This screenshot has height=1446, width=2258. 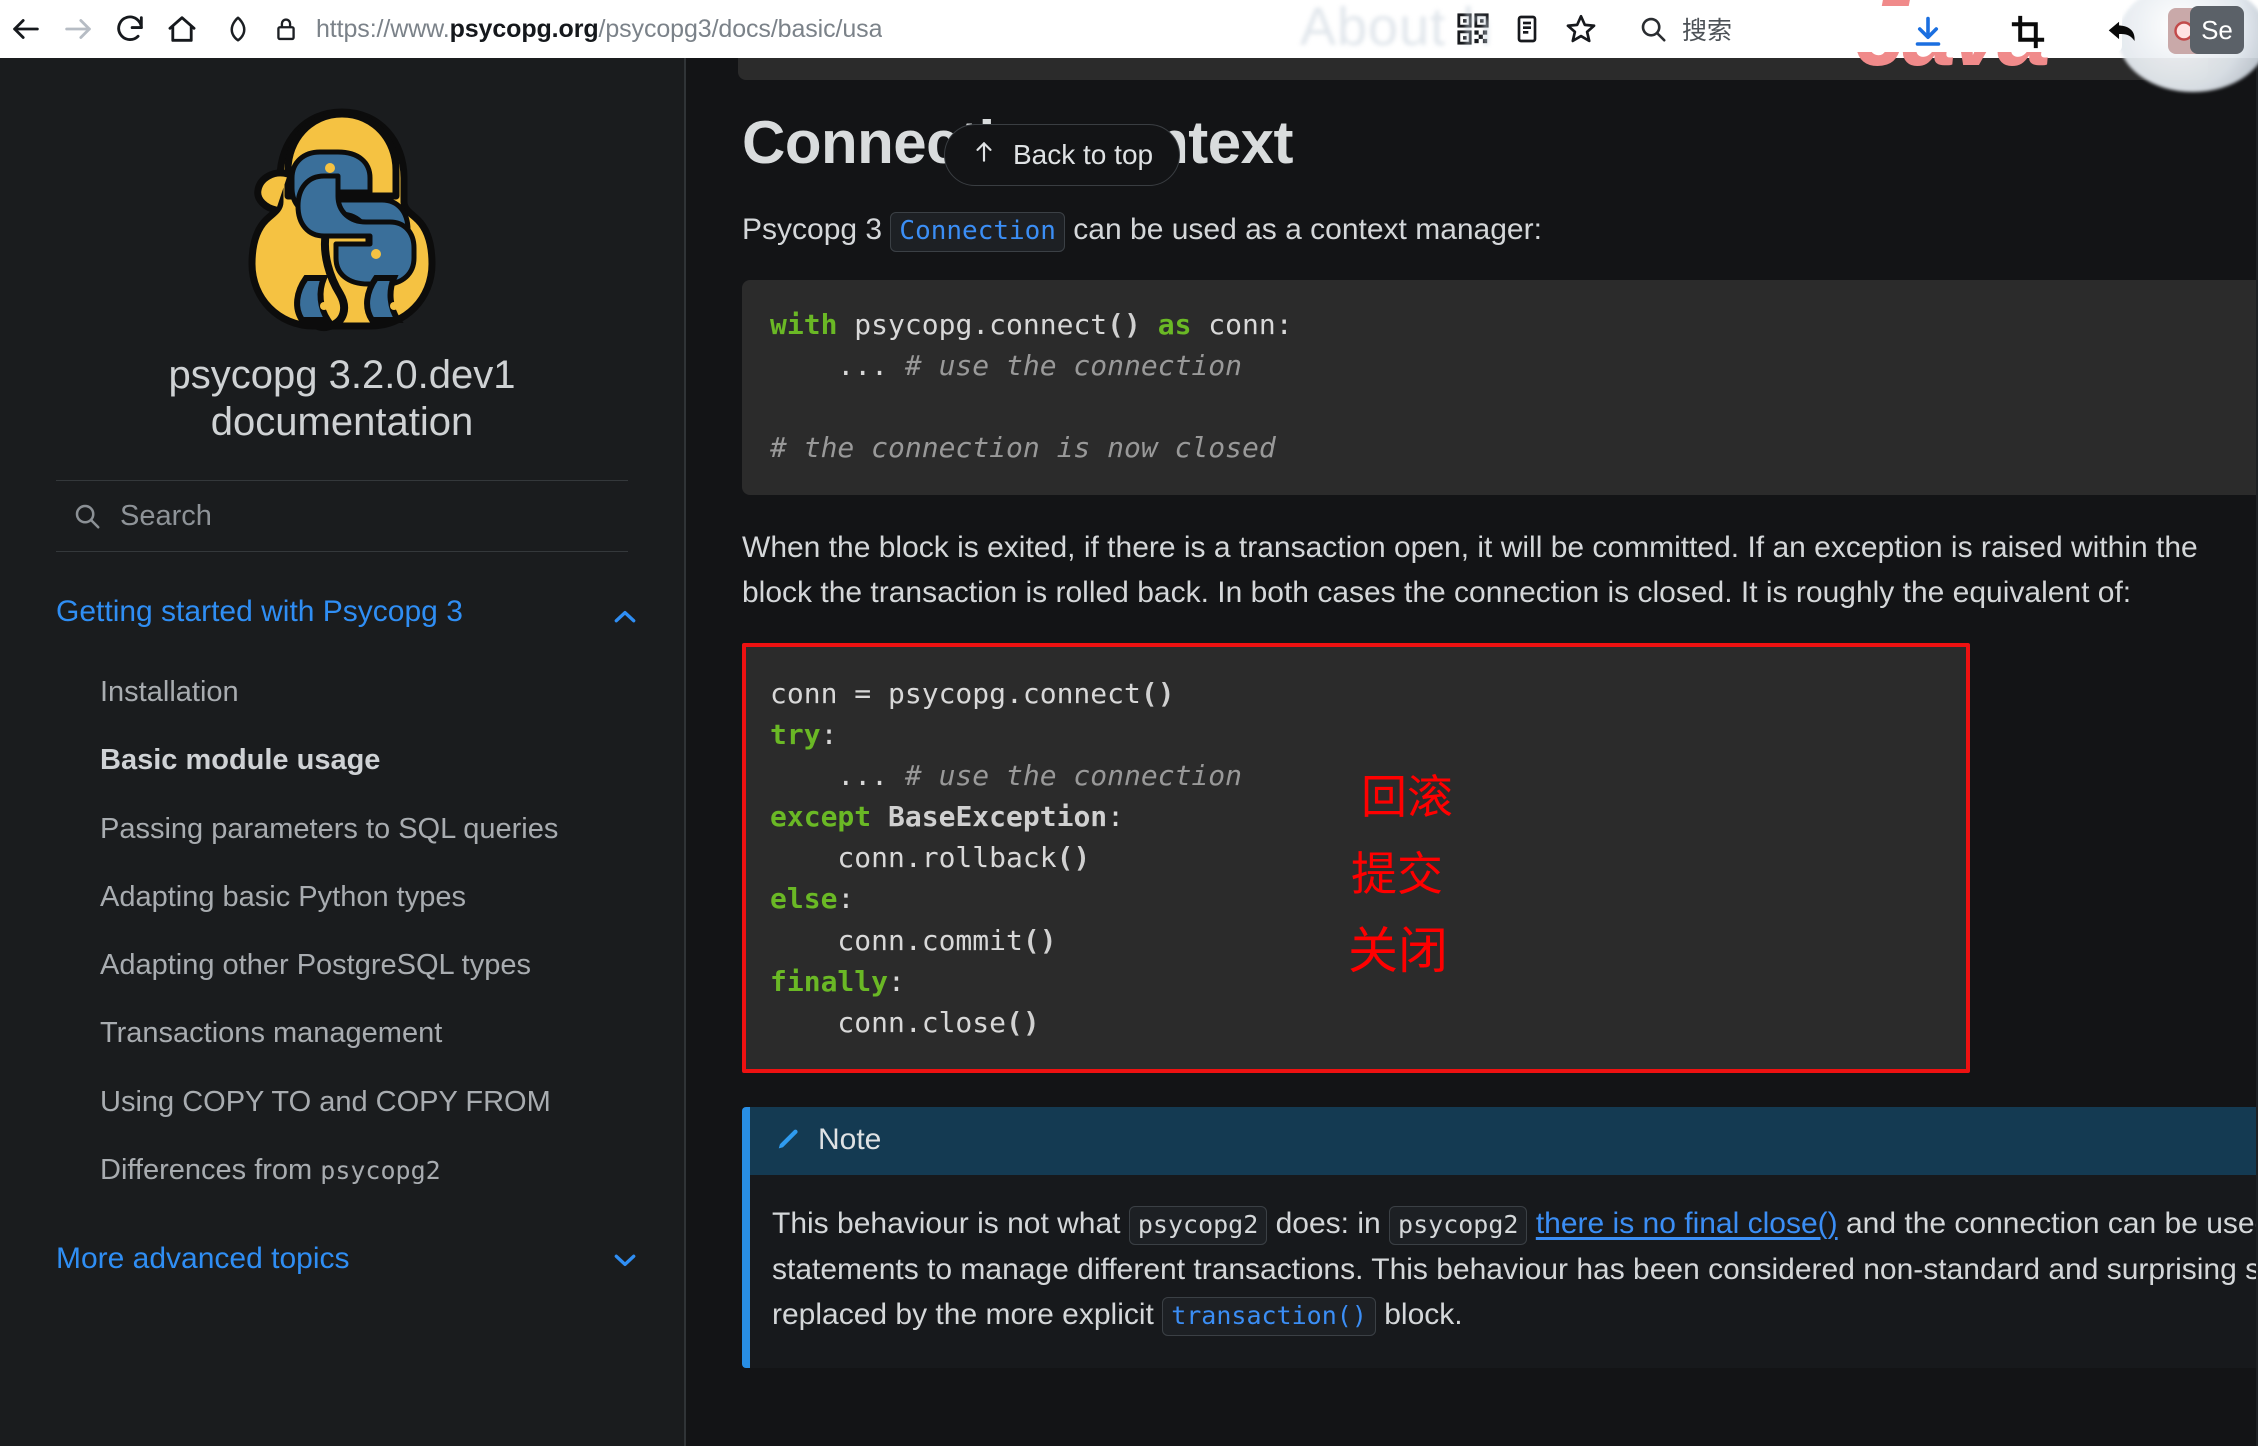 What do you see at coordinates (325, 1101) in the screenshot?
I see `sidebar-item-label: Using COPY TO and COPY FROM` at bounding box center [325, 1101].